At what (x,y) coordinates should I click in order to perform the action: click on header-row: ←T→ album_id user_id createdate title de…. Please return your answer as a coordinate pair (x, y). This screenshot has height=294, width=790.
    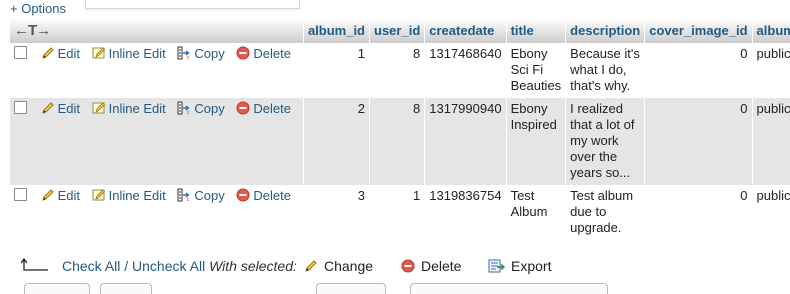
    Looking at the image, I should click on (400, 30).